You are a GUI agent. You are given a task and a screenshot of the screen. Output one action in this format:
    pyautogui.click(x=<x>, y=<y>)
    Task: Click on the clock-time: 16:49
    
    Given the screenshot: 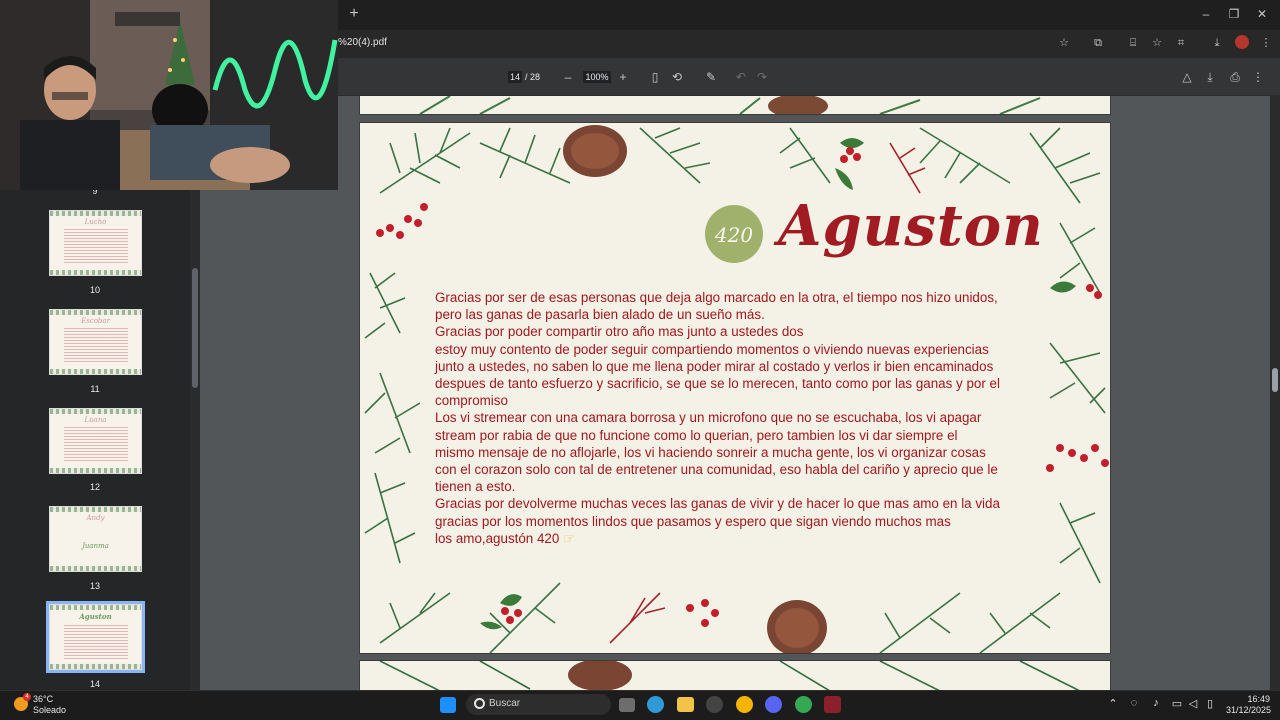 What is the action you would take?
    pyautogui.click(x=1258, y=699)
    